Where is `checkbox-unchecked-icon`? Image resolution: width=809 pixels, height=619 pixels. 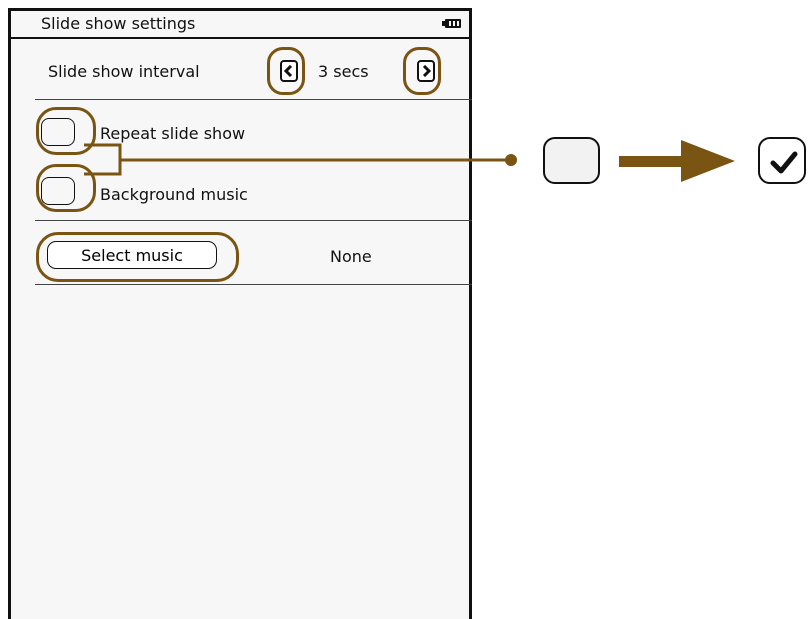
checkbox-unchecked-icon is located at coordinates (571, 160).